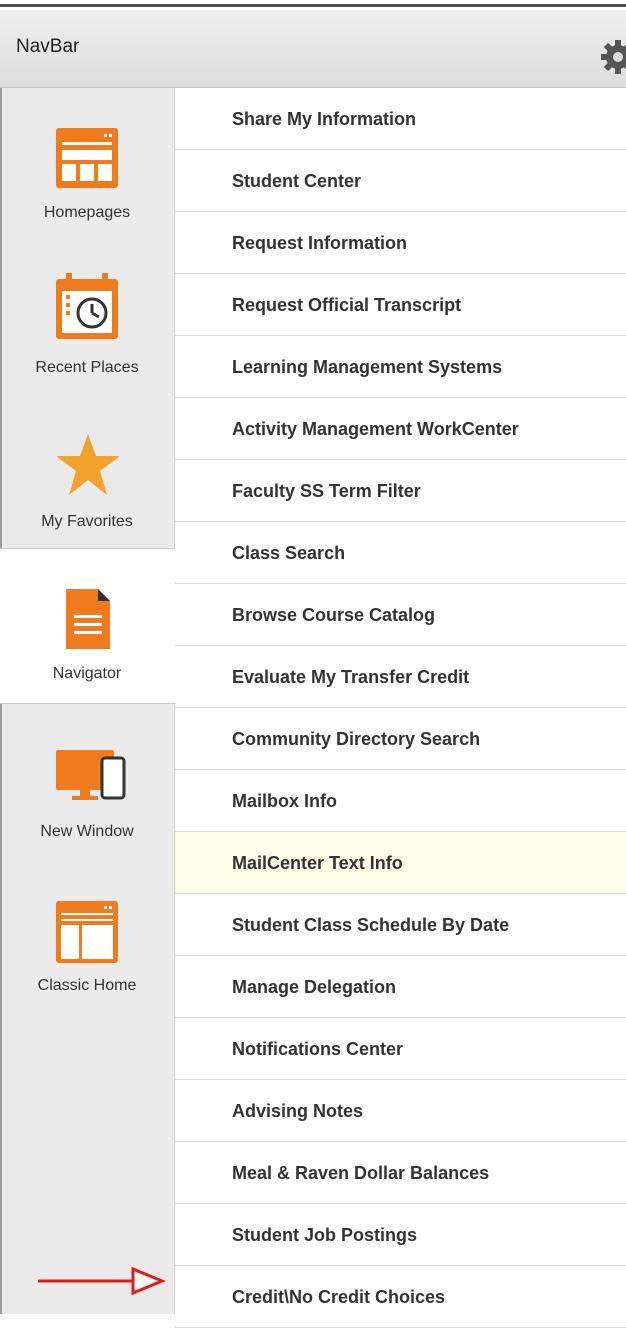  What do you see at coordinates (318, 1049) in the screenshot?
I see `menu-item-label: Notifications Center` at bounding box center [318, 1049].